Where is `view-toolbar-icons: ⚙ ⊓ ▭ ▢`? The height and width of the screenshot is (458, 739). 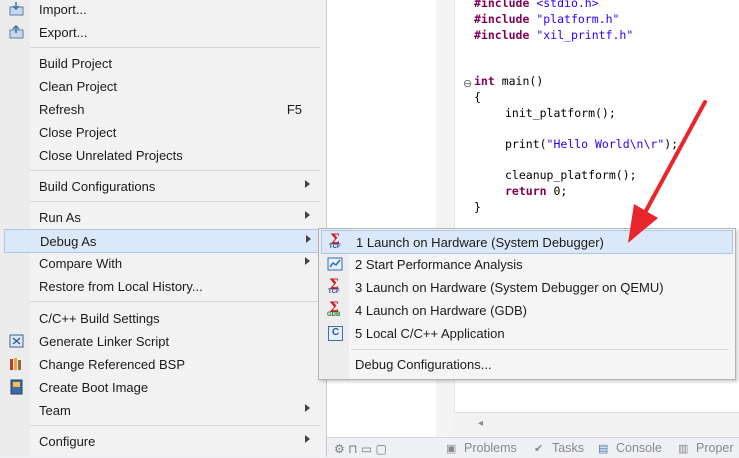
view-toolbar-icons: ⚙ ⊓ ▭ ▢ is located at coordinates (360, 449).